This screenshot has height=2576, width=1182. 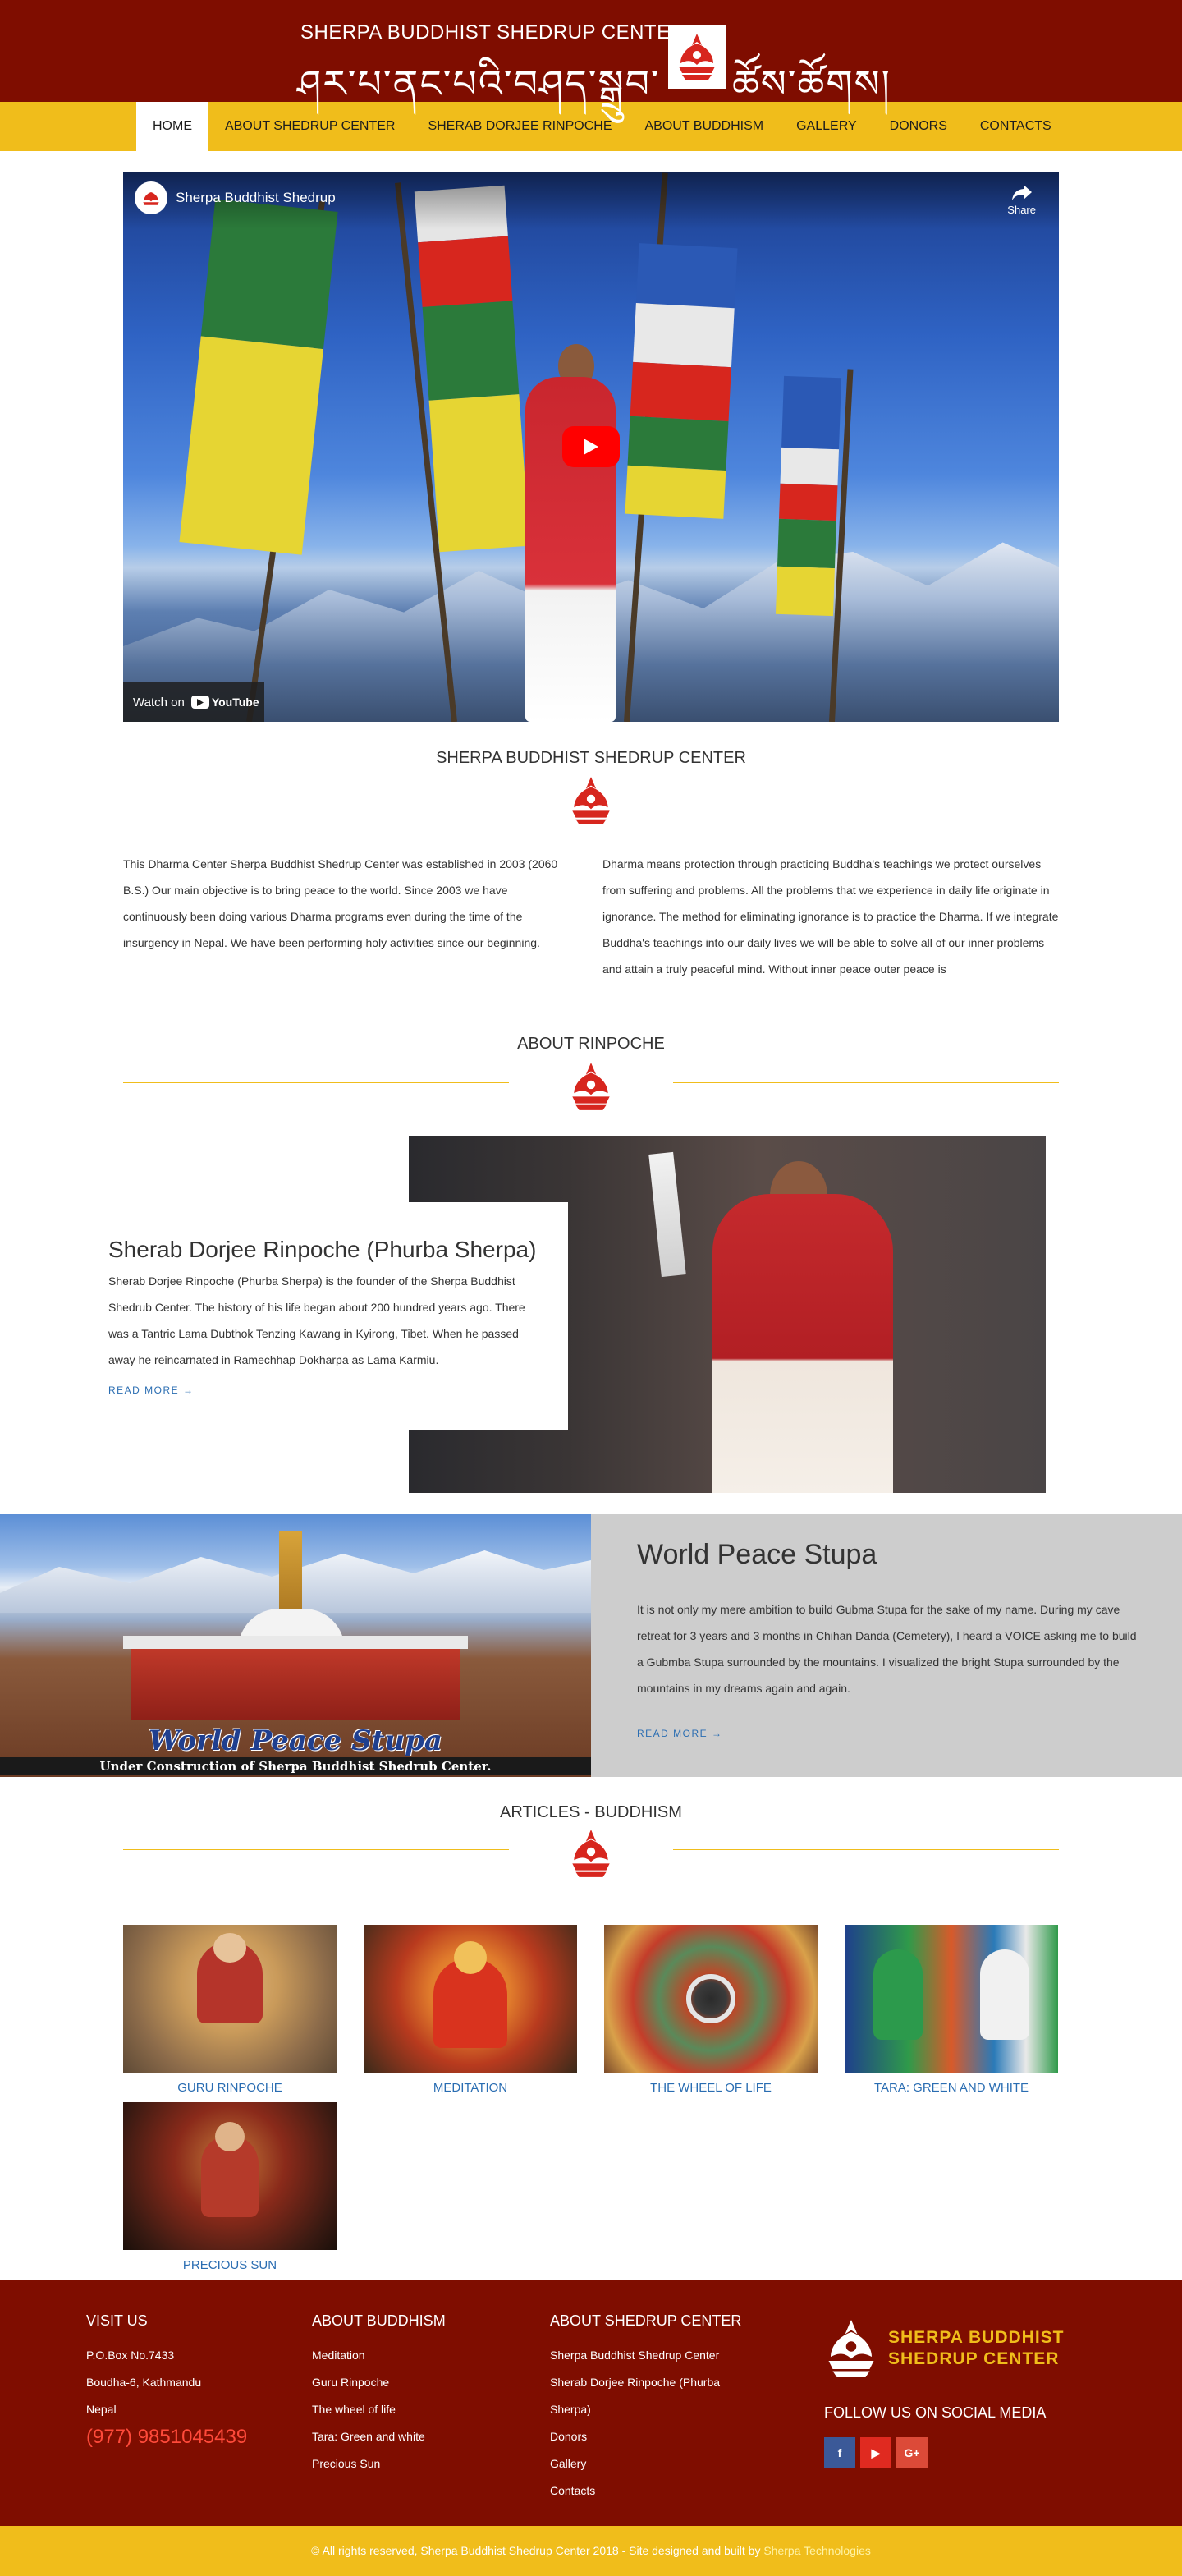 What do you see at coordinates (811, 84) in the screenshot?
I see `site-title-tibetan-2: ཚོས་ཚོགས།` at bounding box center [811, 84].